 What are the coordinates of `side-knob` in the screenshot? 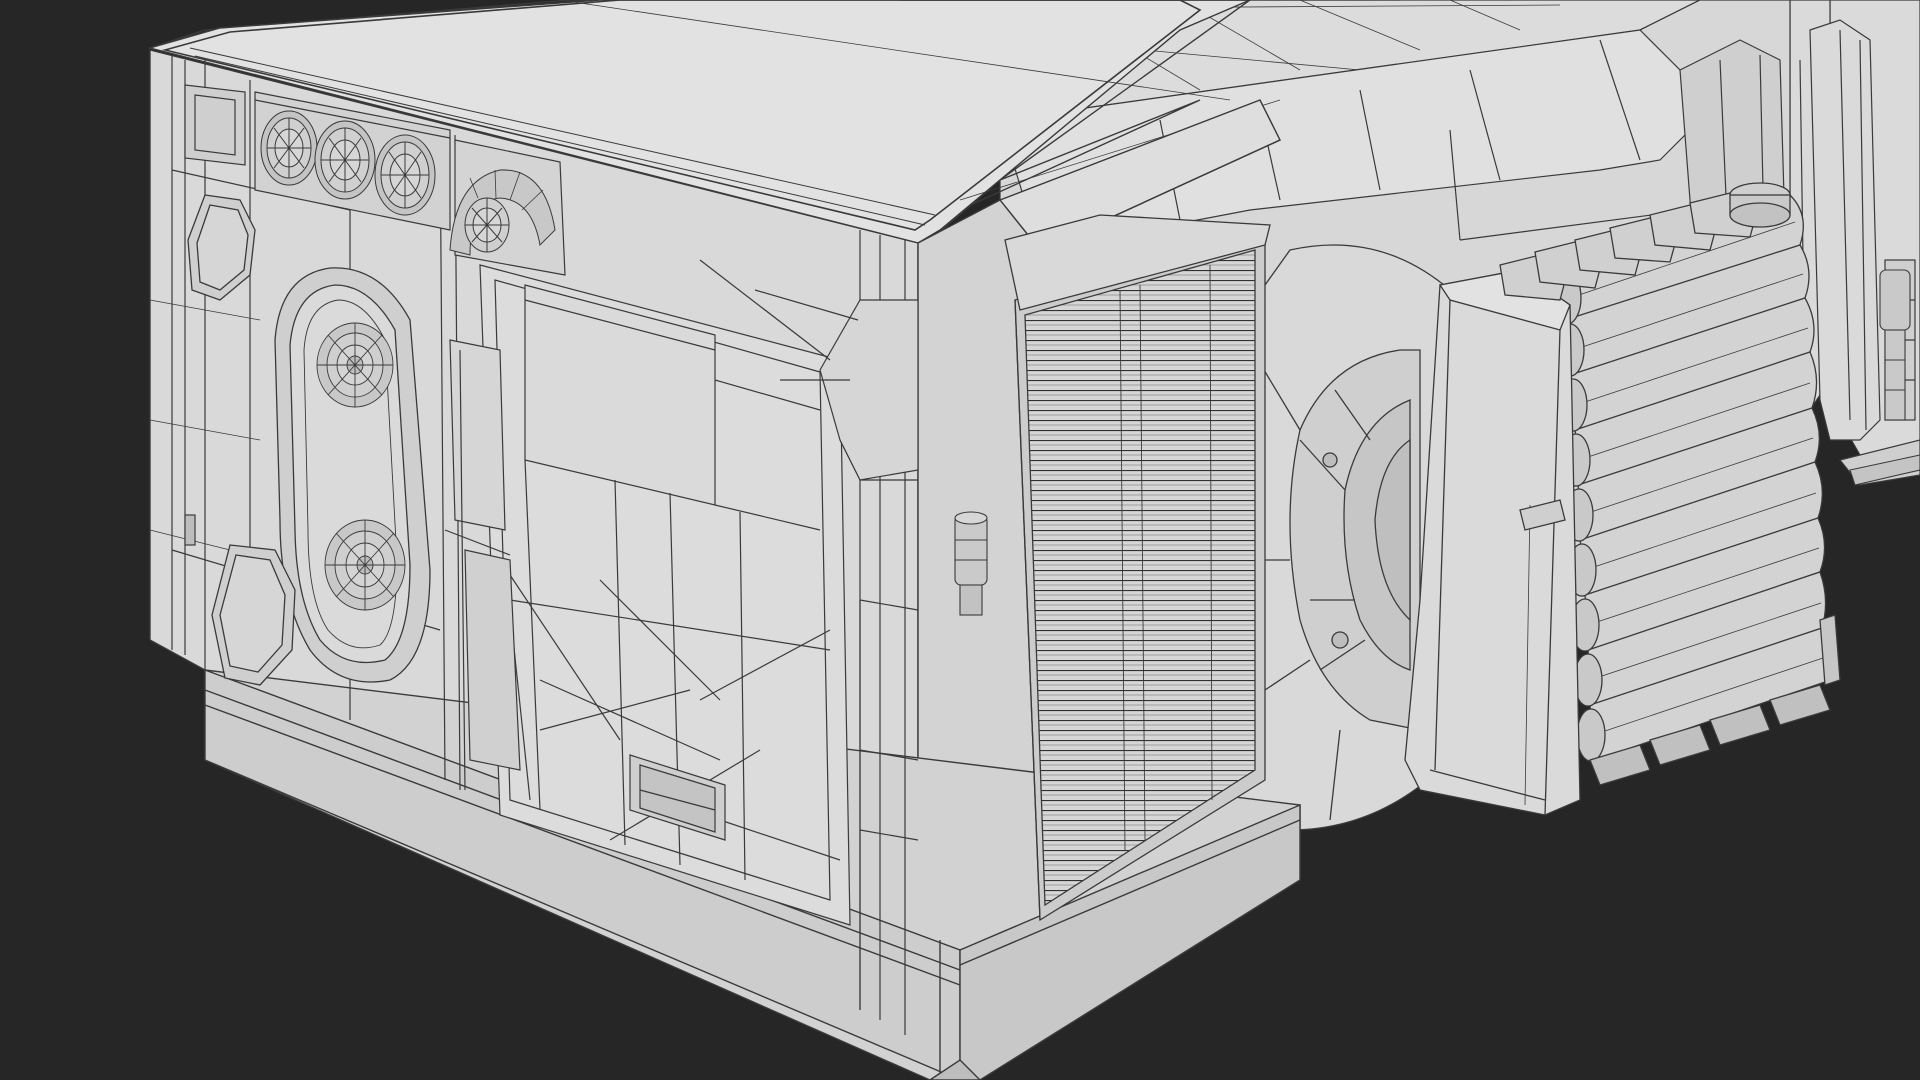 It's located at (971, 563).